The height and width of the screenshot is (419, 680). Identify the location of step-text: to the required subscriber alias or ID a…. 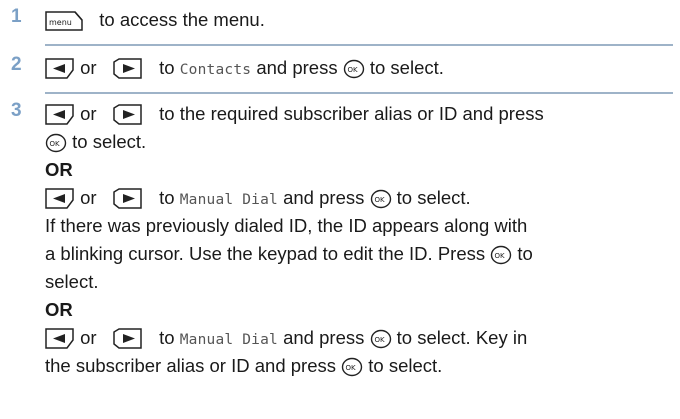
(351, 113).